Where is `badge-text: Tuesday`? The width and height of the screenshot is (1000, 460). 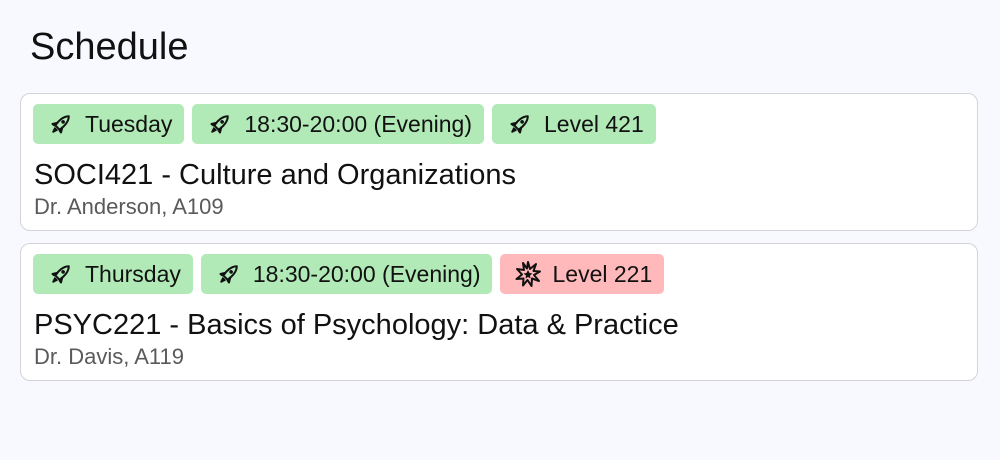
badge-text: Tuesday is located at coordinates (129, 124).